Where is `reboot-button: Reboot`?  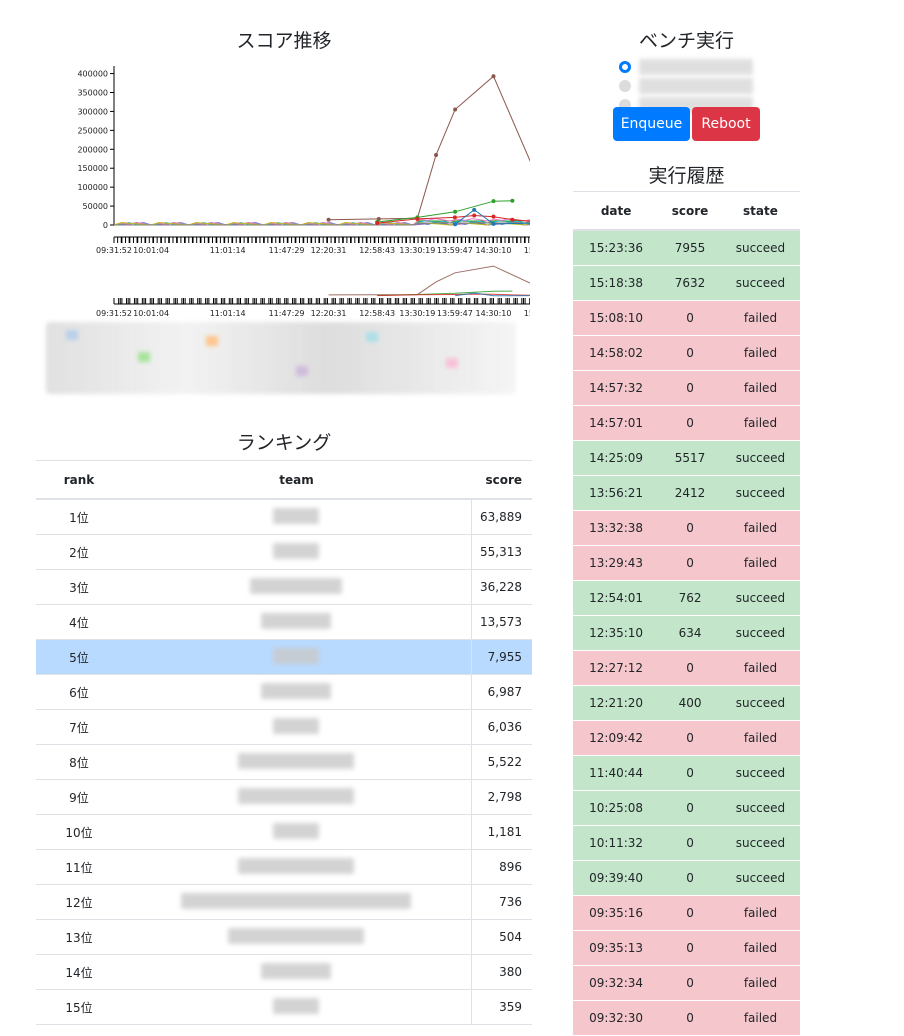 reboot-button: Reboot is located at coordinates (726, 124).